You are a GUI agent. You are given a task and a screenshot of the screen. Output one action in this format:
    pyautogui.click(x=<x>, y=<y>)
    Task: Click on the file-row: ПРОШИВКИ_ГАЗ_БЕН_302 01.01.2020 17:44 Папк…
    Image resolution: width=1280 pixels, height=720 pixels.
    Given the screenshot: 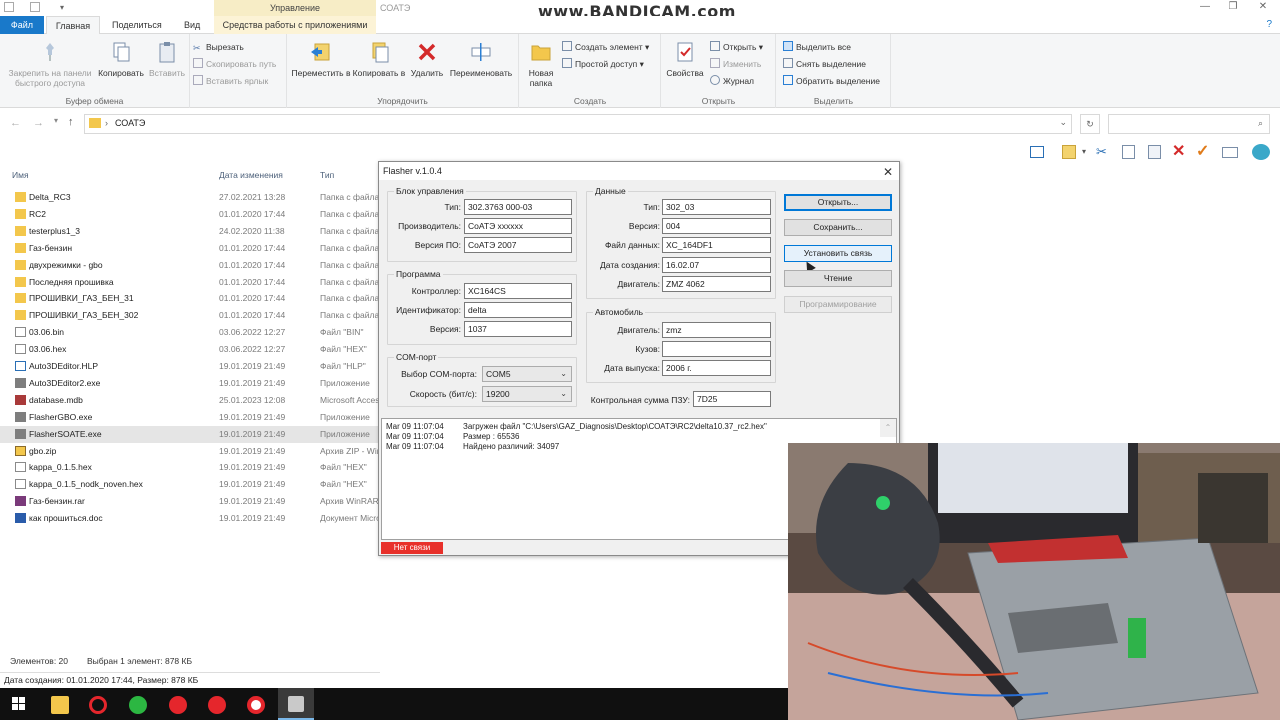 What is the action you would take?
    pyautogui.click(x=190, y=315)
    